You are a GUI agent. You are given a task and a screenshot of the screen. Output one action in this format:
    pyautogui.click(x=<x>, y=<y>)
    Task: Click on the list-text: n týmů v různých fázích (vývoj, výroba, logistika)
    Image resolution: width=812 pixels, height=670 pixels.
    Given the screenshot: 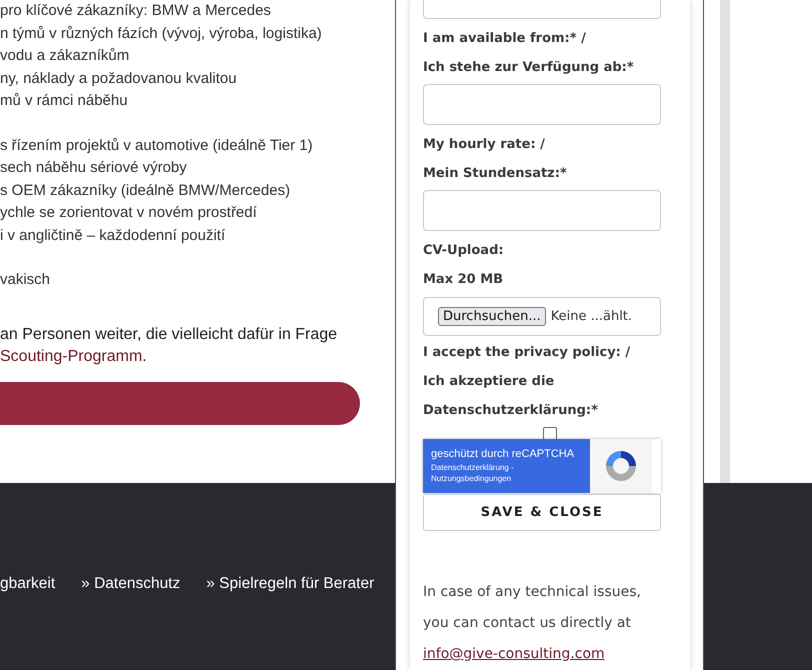 What is the action you would take?
    pyautogui.click(x=161, y=34)
    